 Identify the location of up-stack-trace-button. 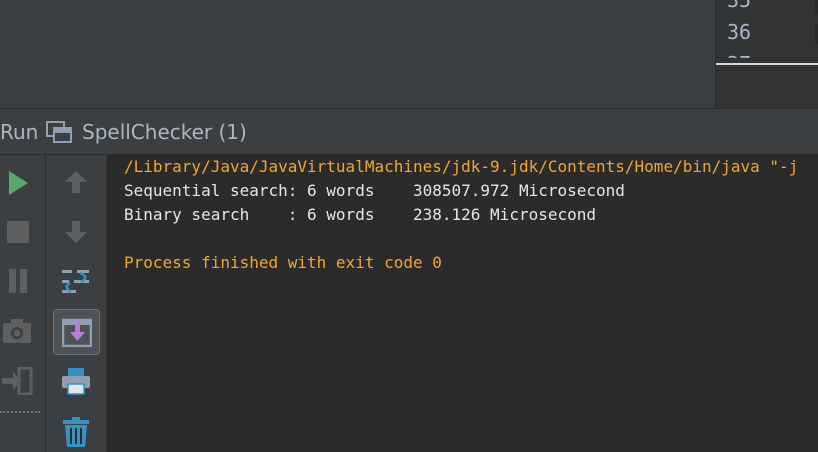
(76, 182).